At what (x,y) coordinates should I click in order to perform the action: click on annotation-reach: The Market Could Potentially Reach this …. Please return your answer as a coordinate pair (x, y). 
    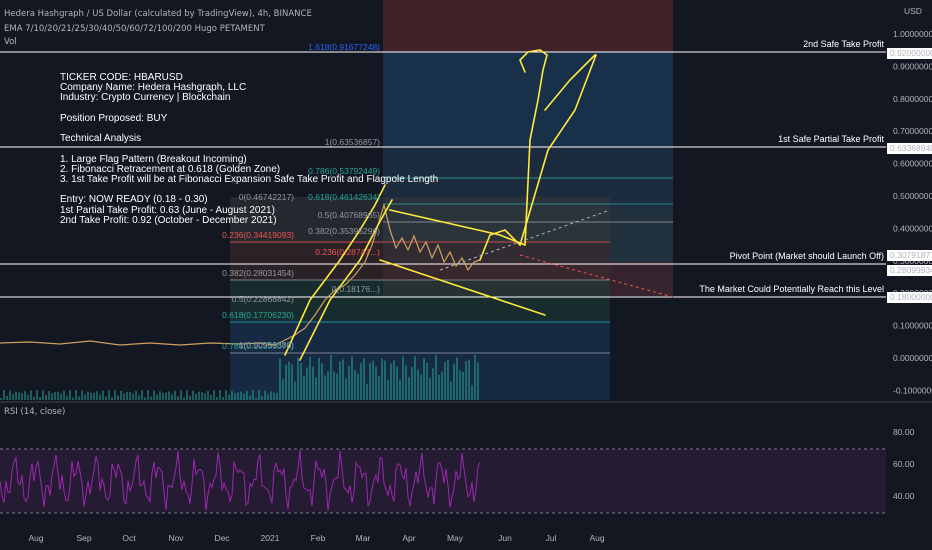
    Looking at the image, I should click on (791, 289).